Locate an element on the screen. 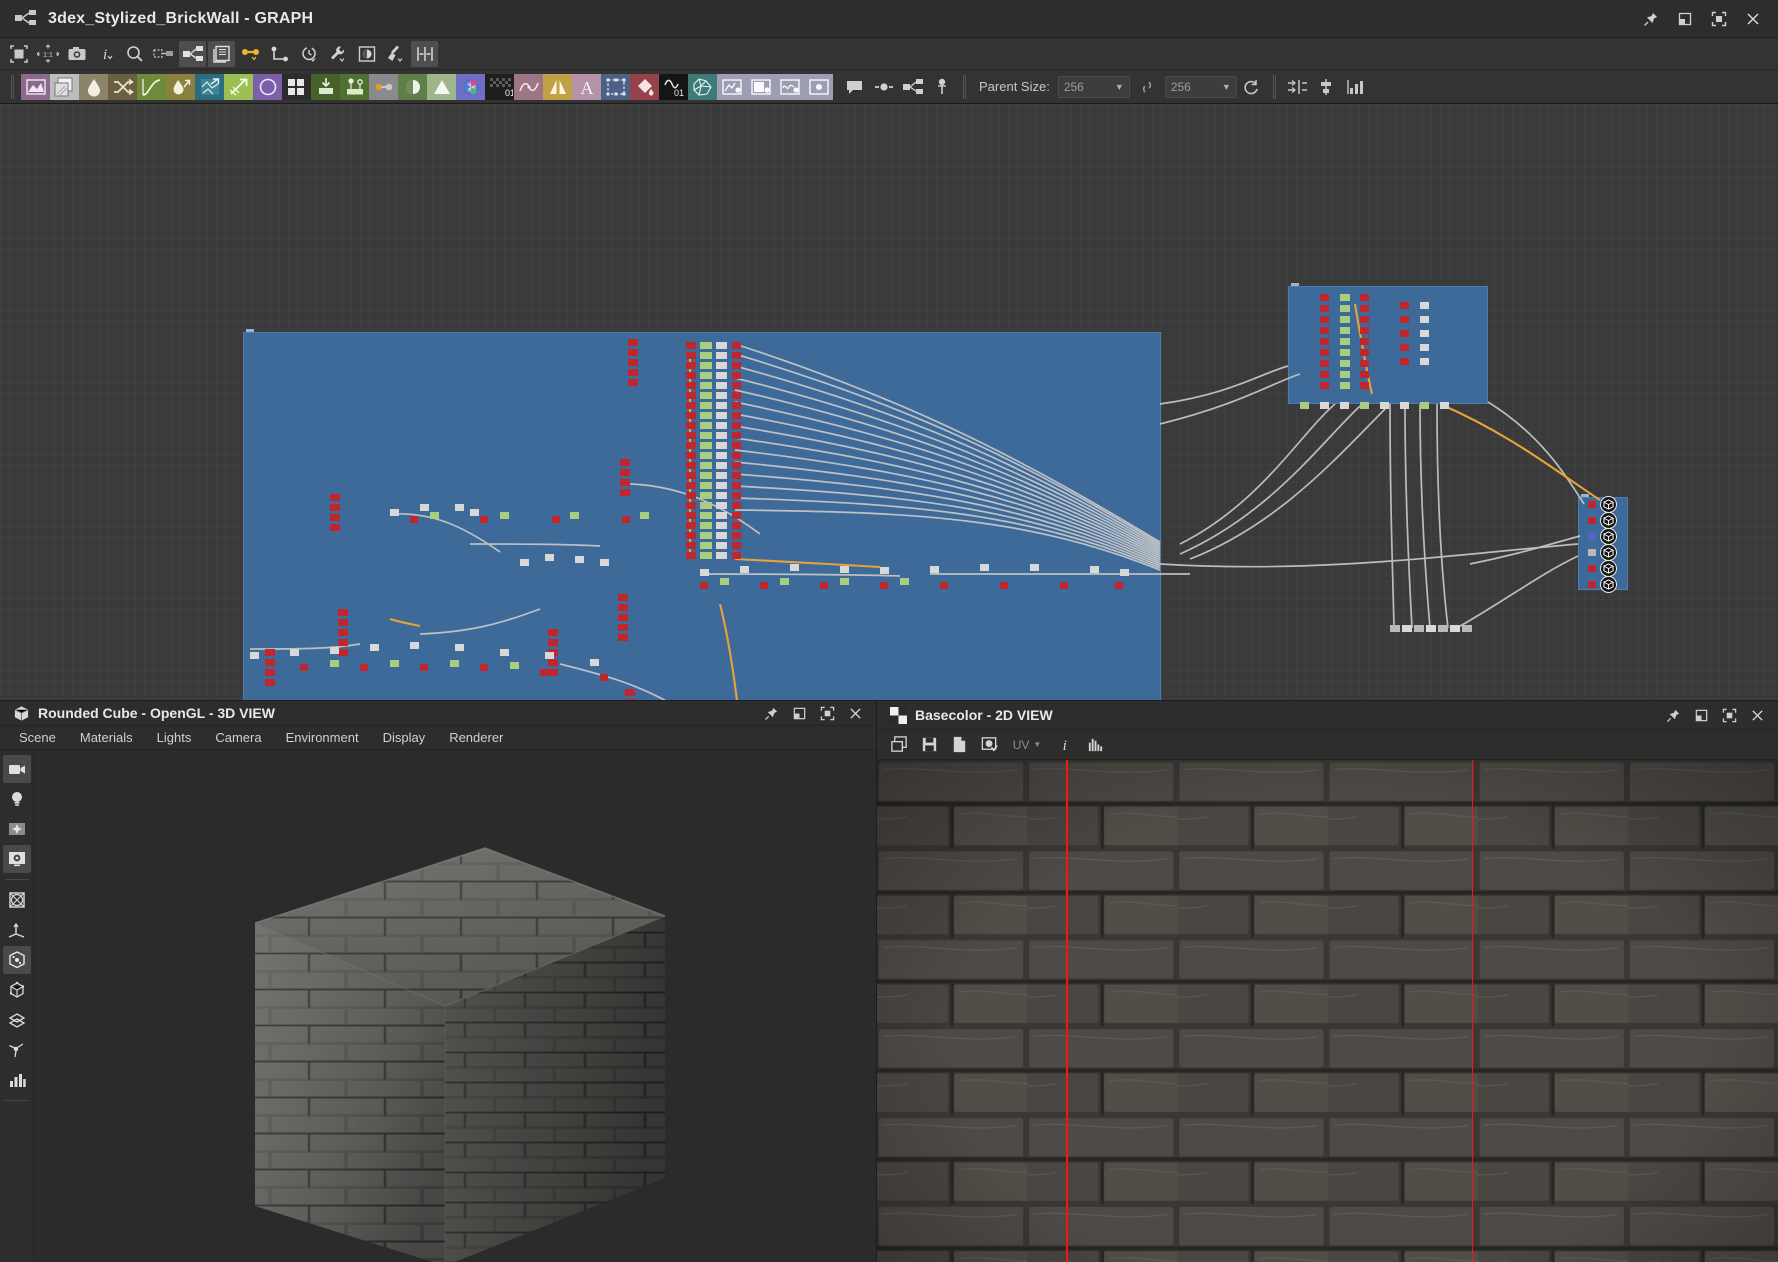 The height and width of the screenshot is (1262, 1778). output-node-button is located at coordinates (818, 86).